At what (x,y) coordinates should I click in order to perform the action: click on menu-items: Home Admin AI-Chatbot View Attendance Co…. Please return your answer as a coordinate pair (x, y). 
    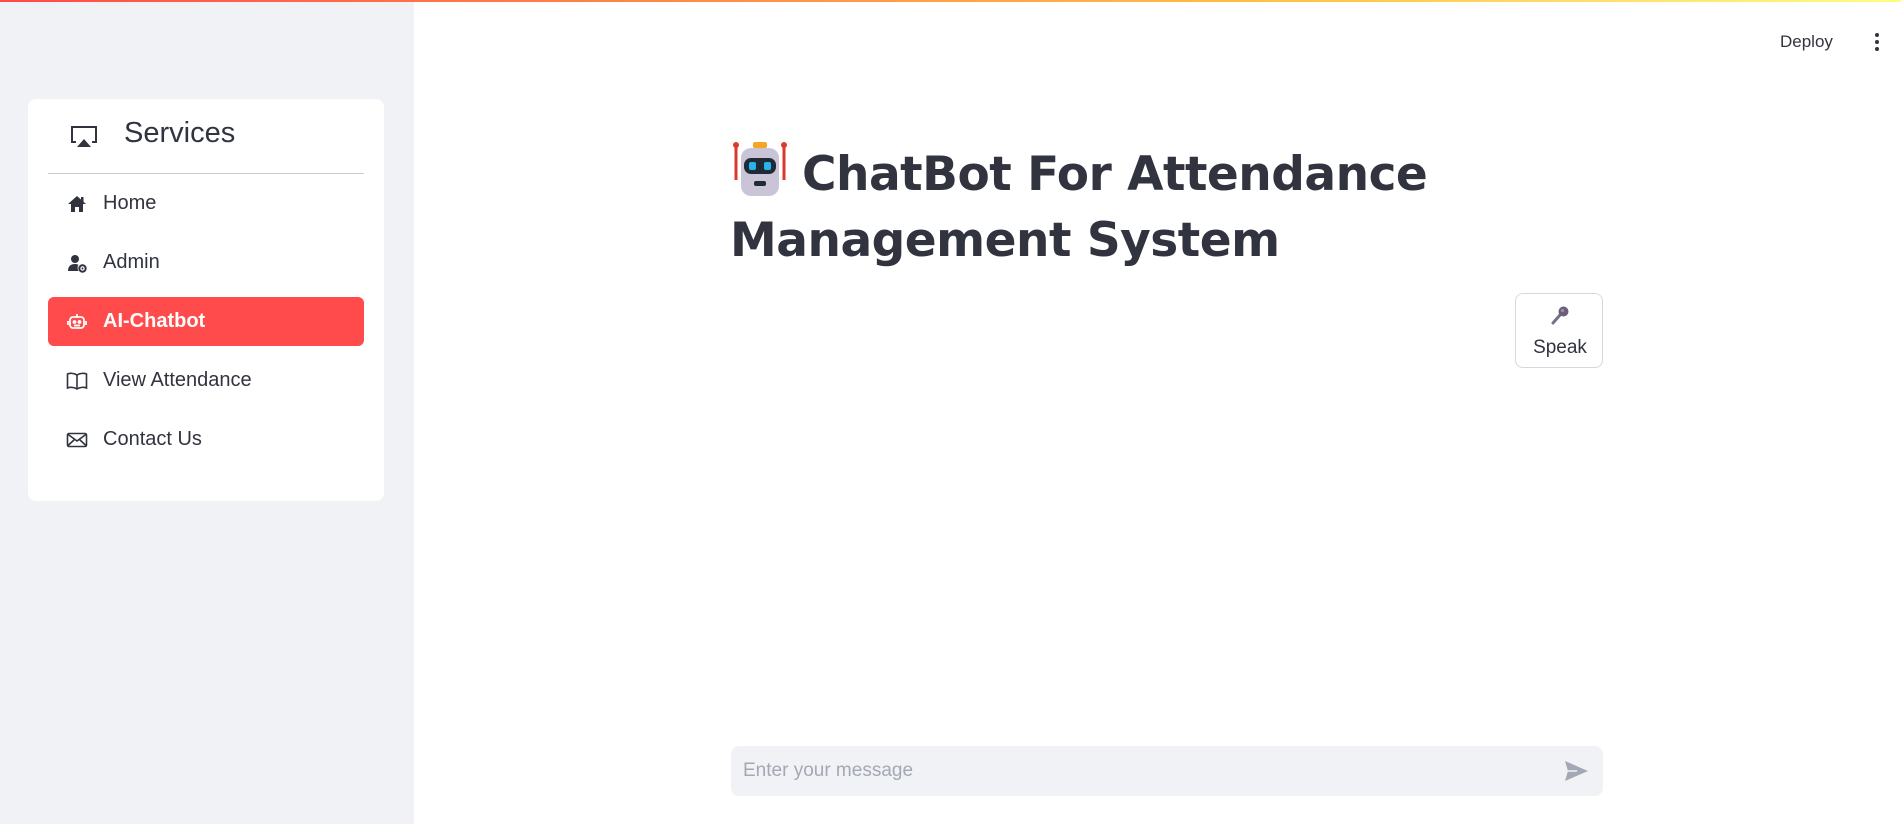
    Looking at the image, I should click on (206, 326).